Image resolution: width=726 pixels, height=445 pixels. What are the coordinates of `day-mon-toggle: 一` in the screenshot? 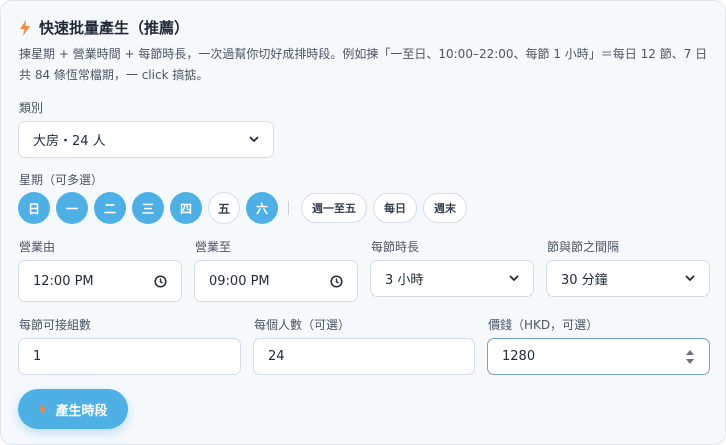 It's located at (72, 208).